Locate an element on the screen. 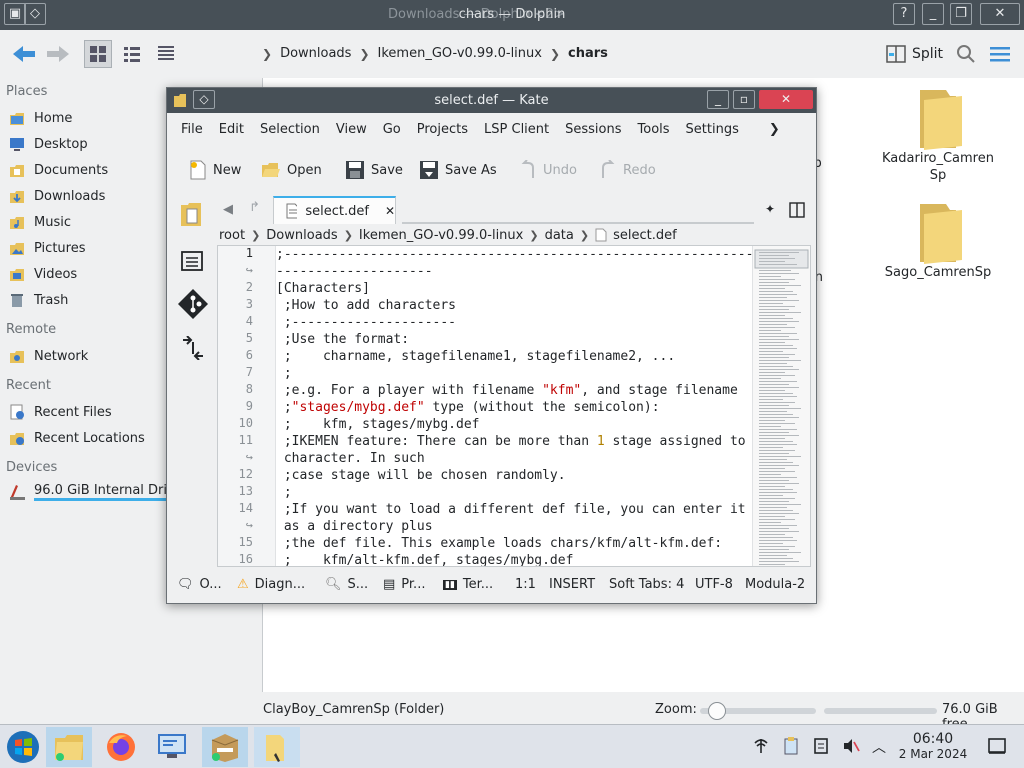 The image size is (1024, 768). menu-tools: Tools is located at coordinates (654, 134).